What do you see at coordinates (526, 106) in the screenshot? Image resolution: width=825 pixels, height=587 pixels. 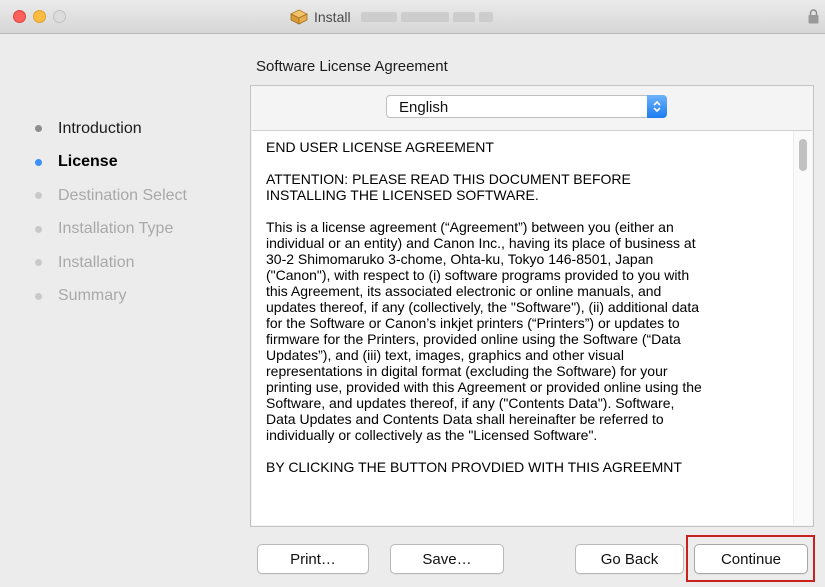 I see `language-select: English` at bounding box center [526, 106].